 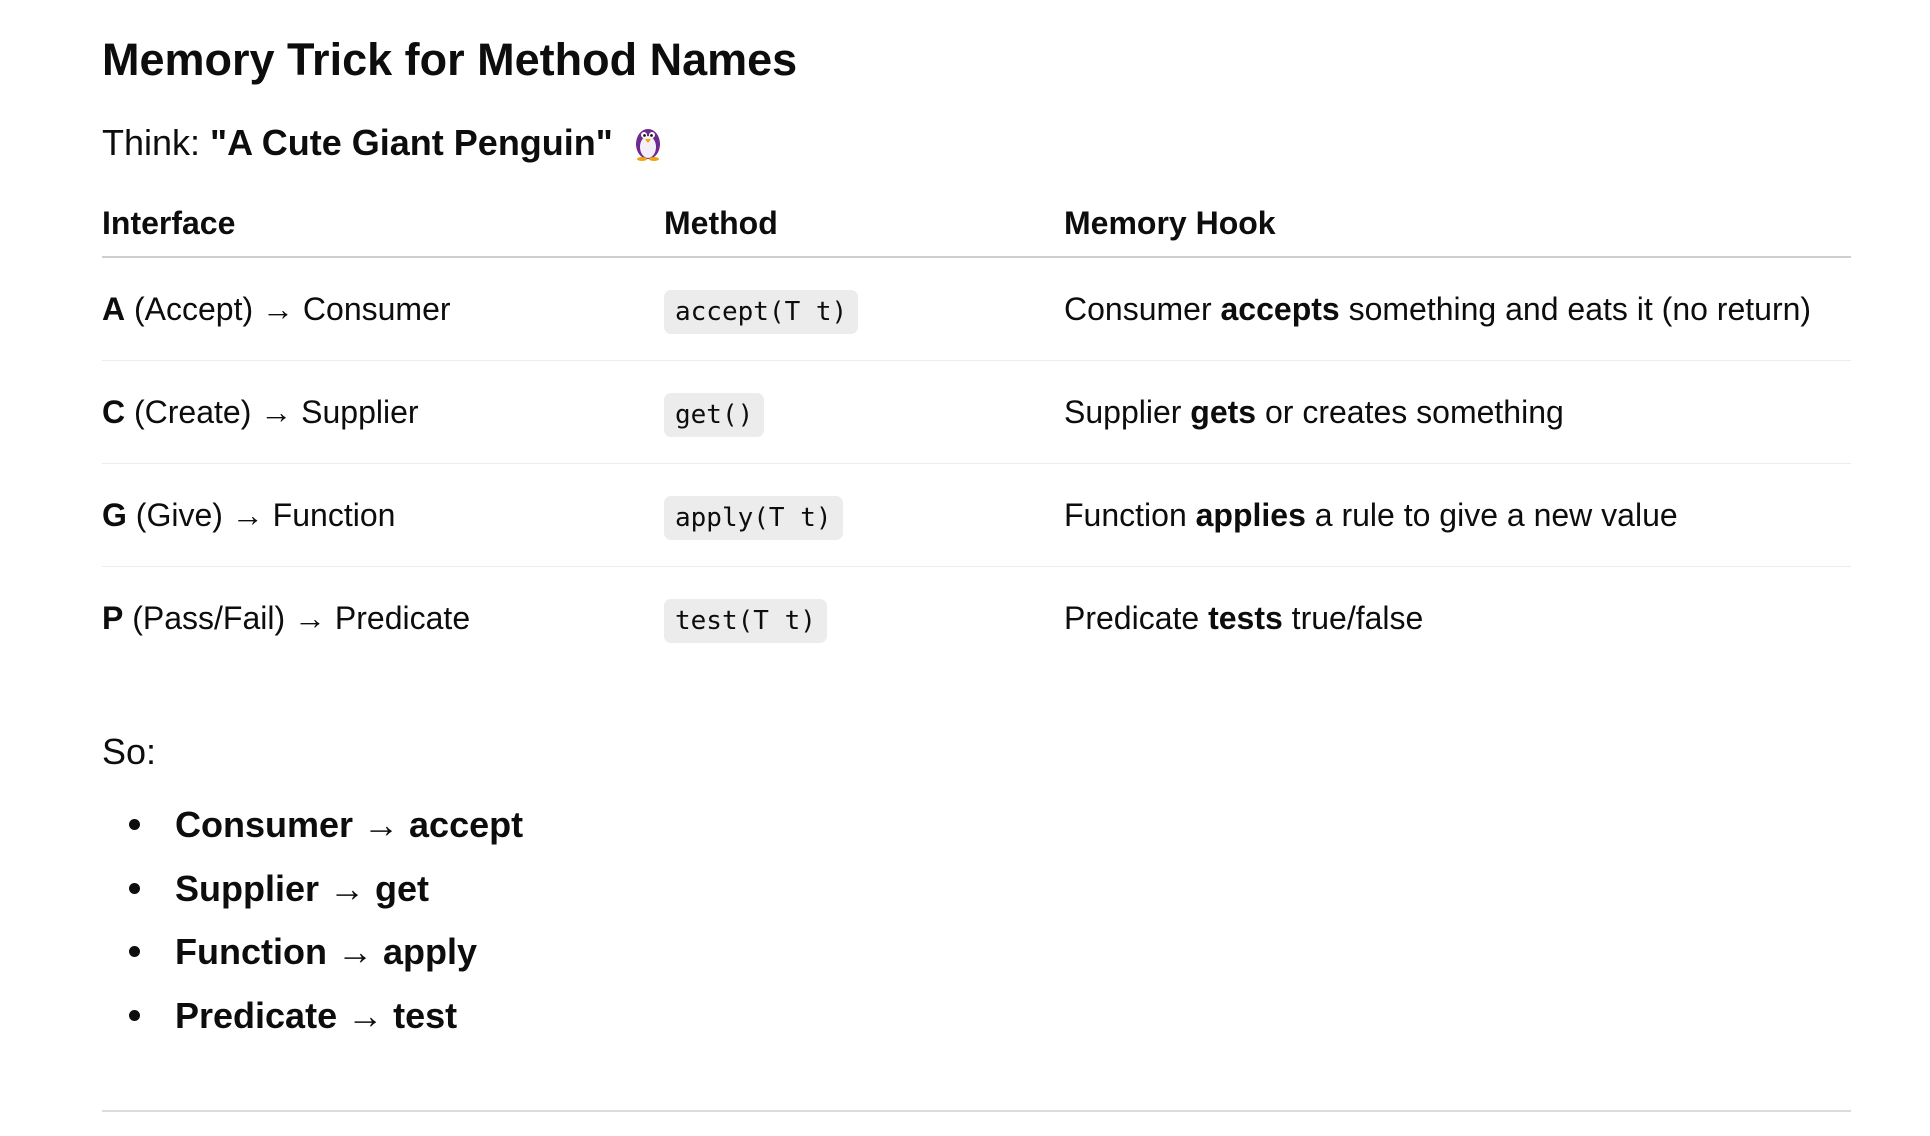 What do you see at coordinates (1353, 617) in the screenshot?
I see `hook-text: true/false` at bounding box center [1353, 617].